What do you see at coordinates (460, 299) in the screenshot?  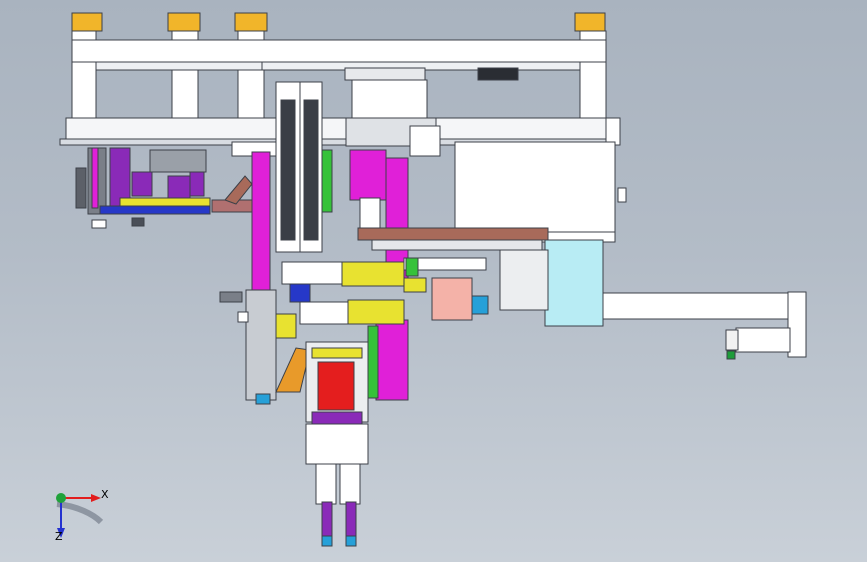 I see `gripper-block` at bounding box center [460, 299].